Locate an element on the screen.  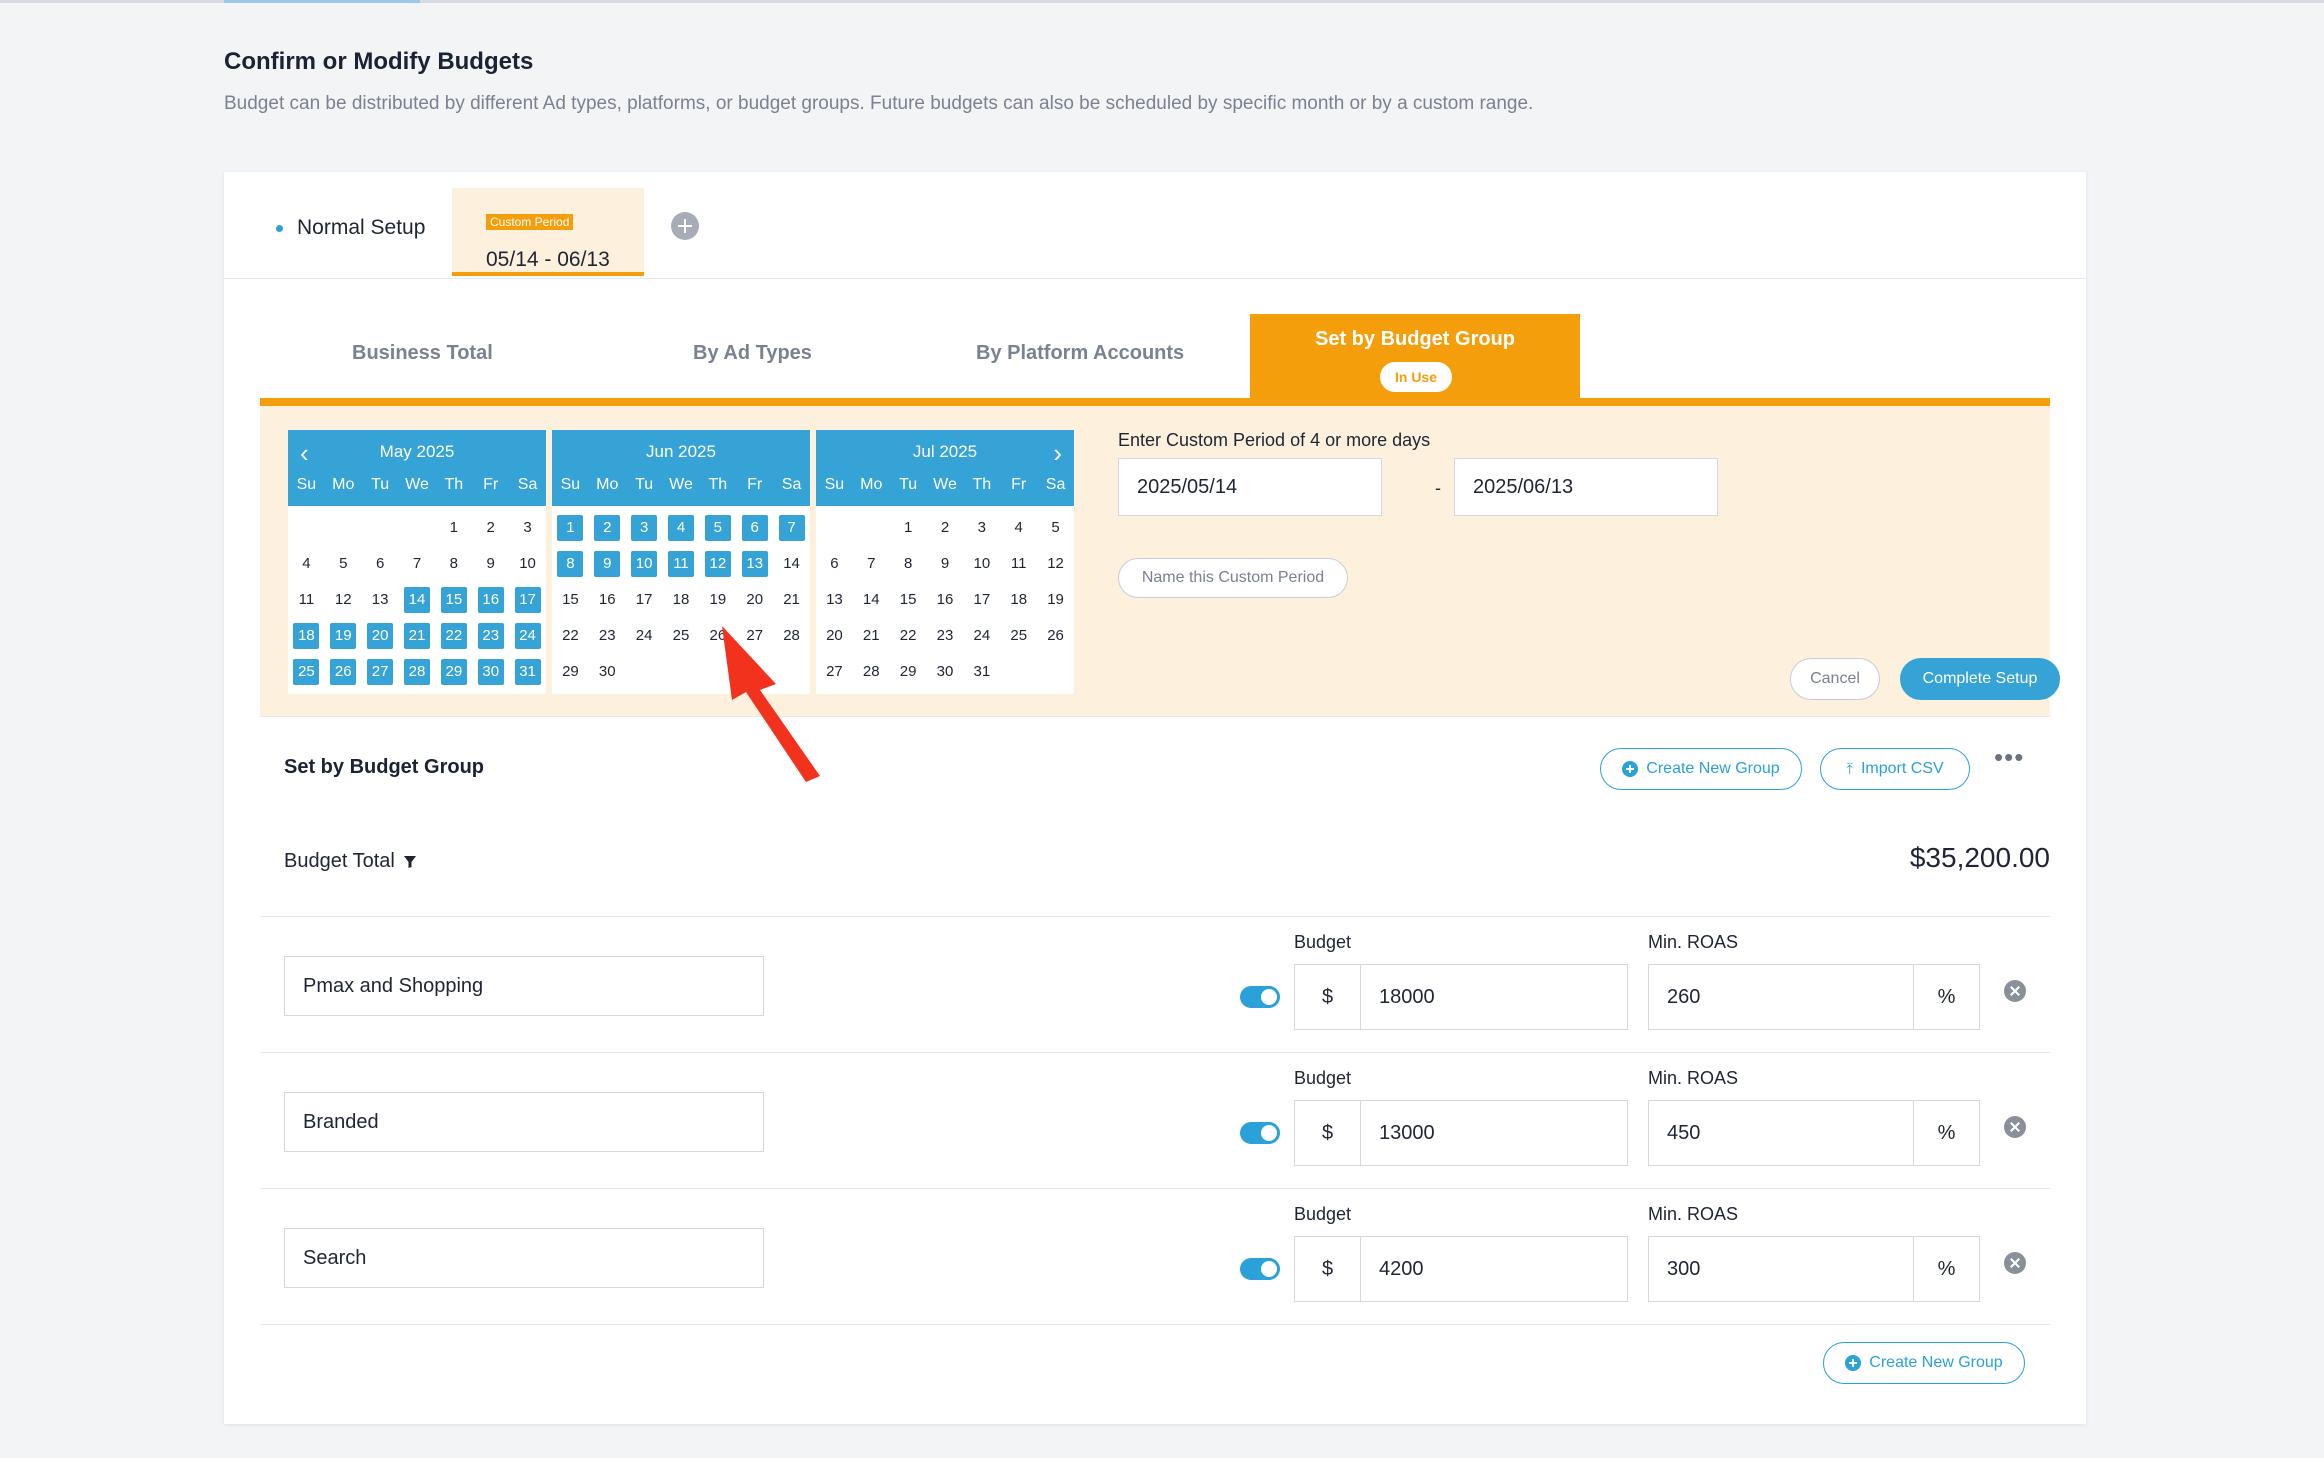
budget-total-filter: Budget Total is located at coordinates (350, 861).